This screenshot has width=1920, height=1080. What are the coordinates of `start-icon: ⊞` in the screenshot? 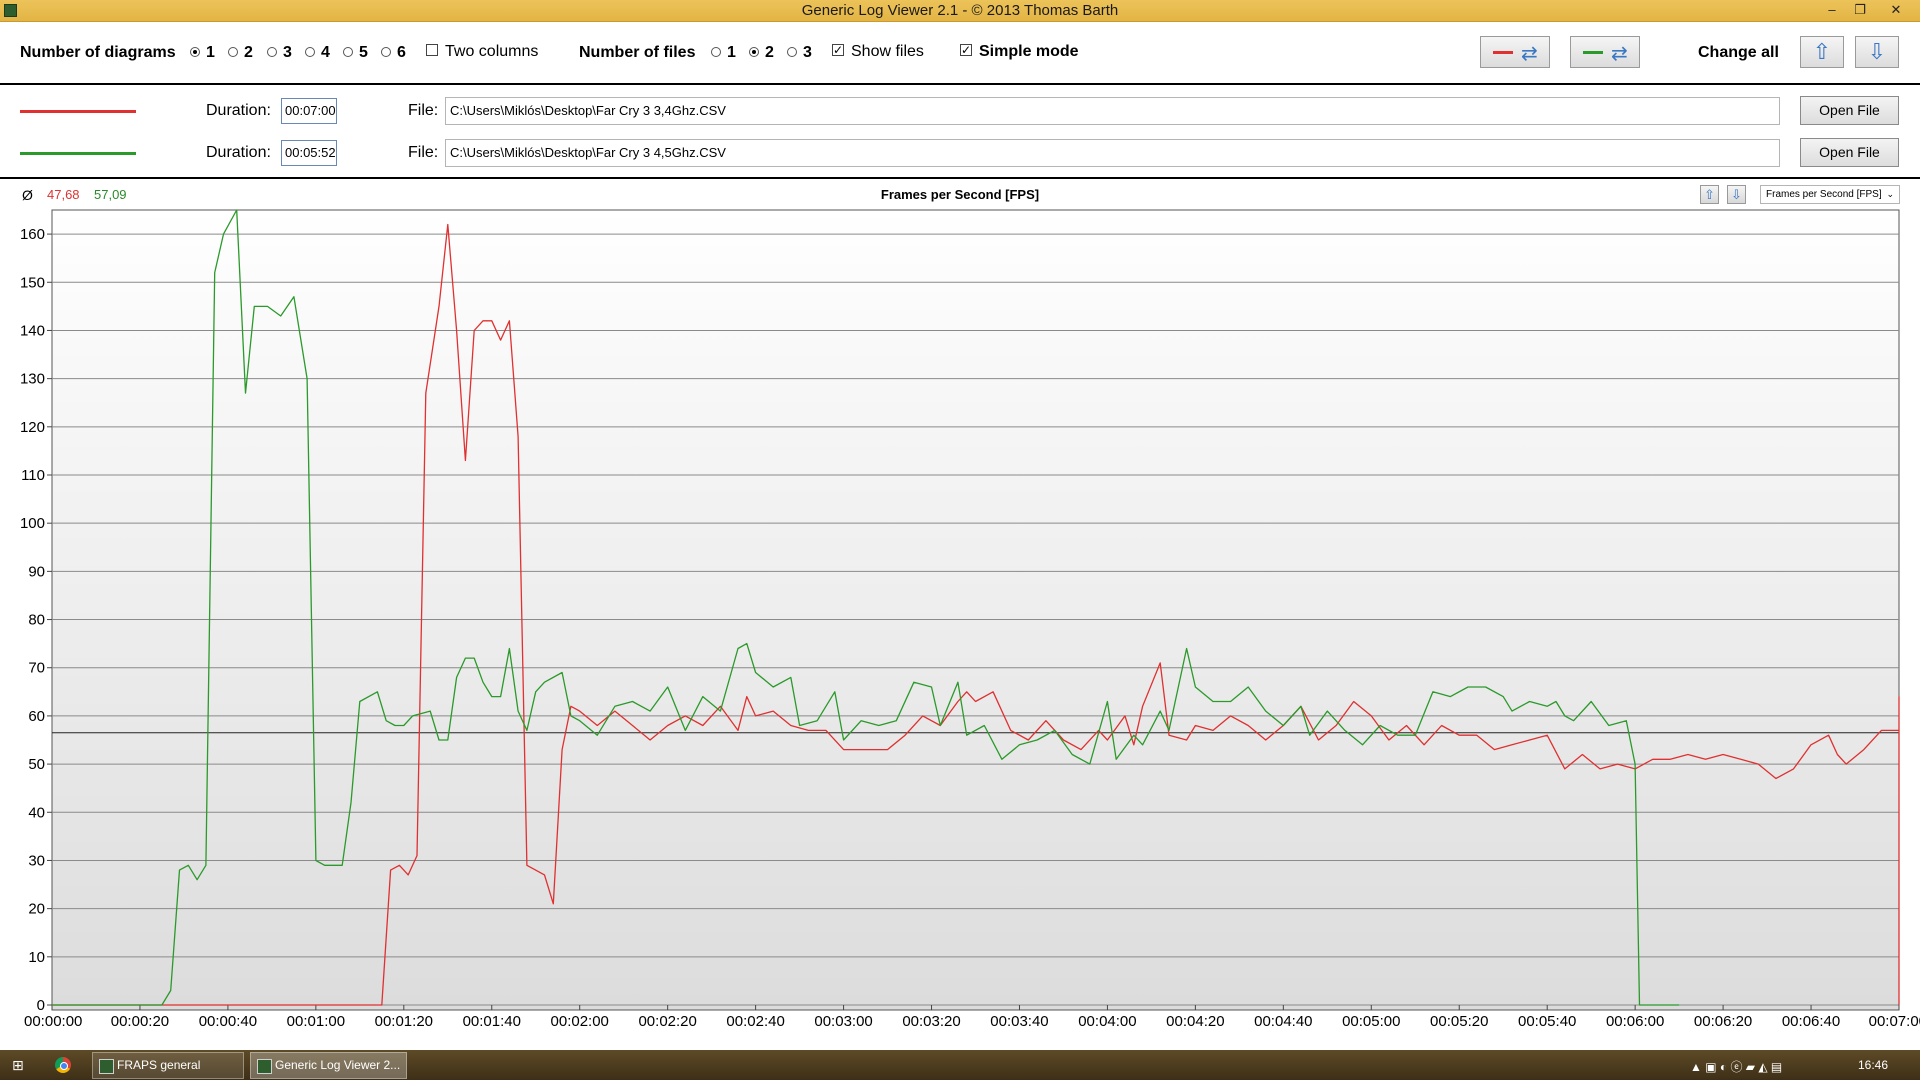 It's located at (19, 1065).